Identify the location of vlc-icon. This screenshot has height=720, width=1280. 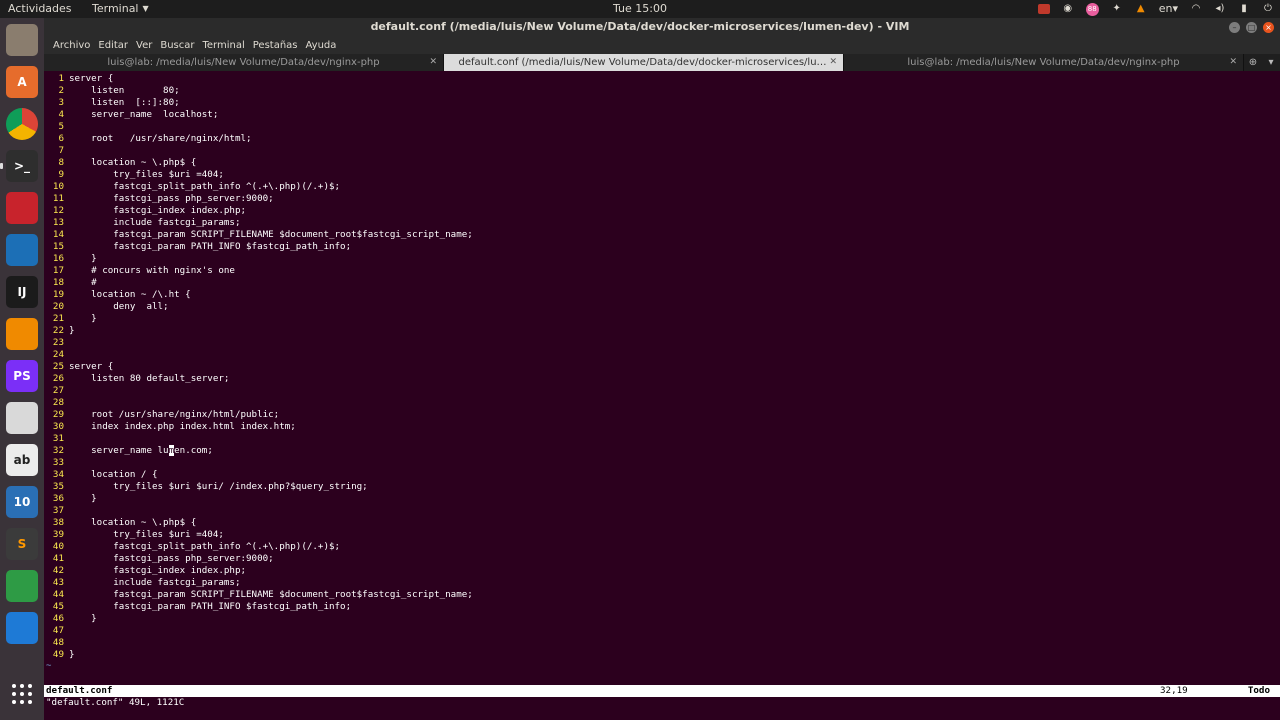
(22, 334).